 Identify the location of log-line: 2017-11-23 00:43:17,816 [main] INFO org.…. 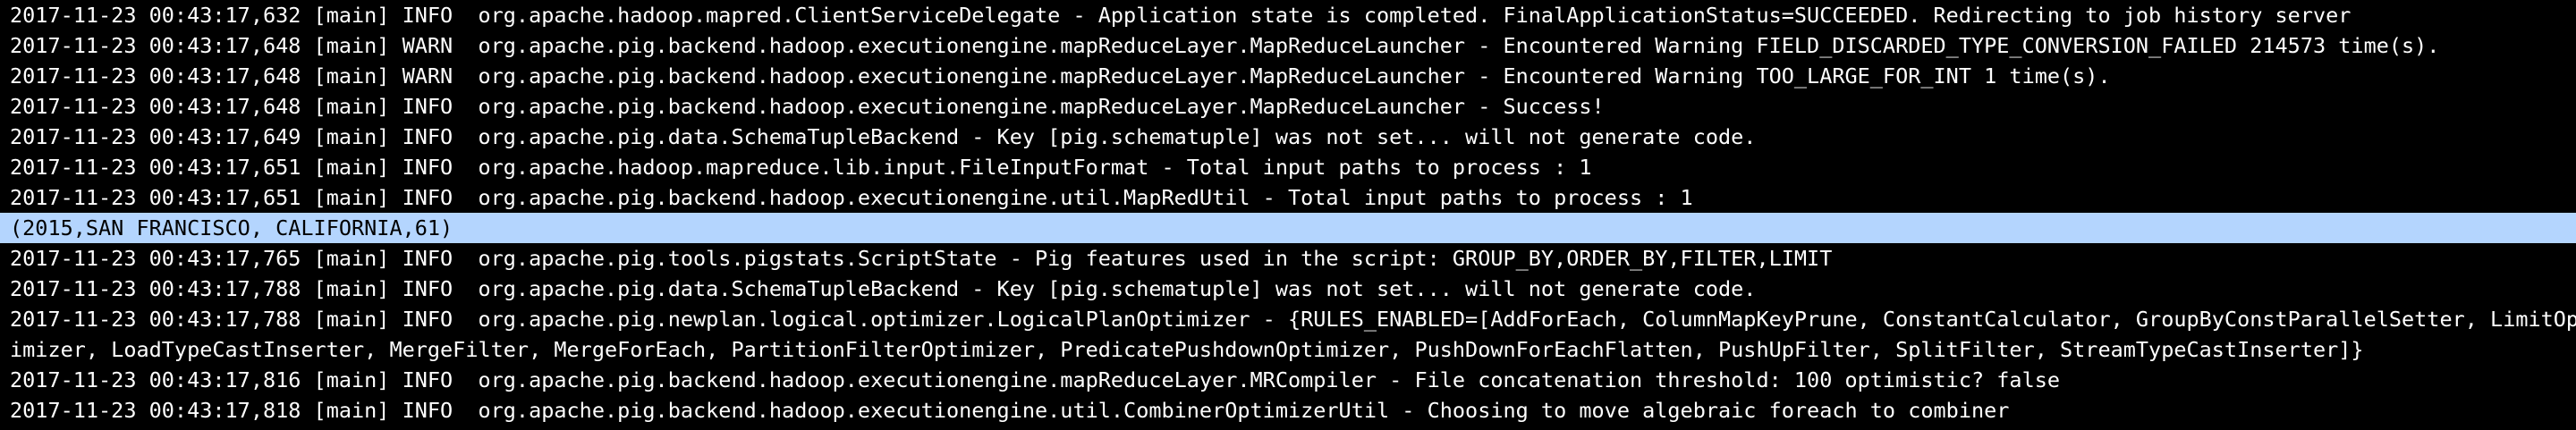
(1035, 380).